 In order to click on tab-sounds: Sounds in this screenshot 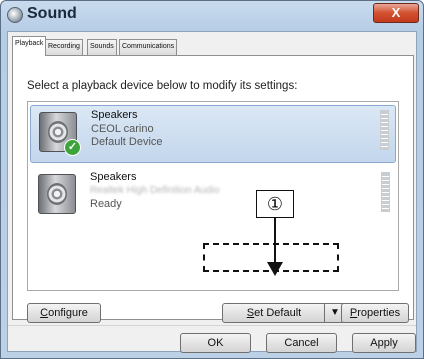, I will do `click(102, 47)`.